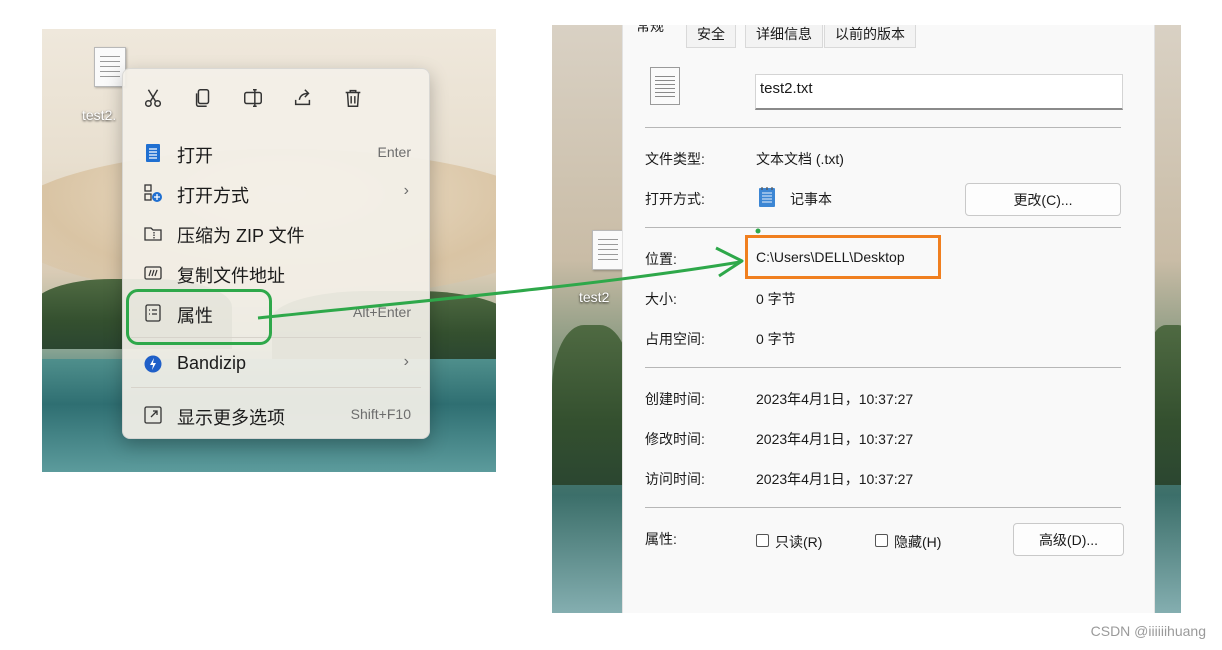 This screenshot has width=1222, height=650. I want to click on annotation-arrow, so click(509, 274).